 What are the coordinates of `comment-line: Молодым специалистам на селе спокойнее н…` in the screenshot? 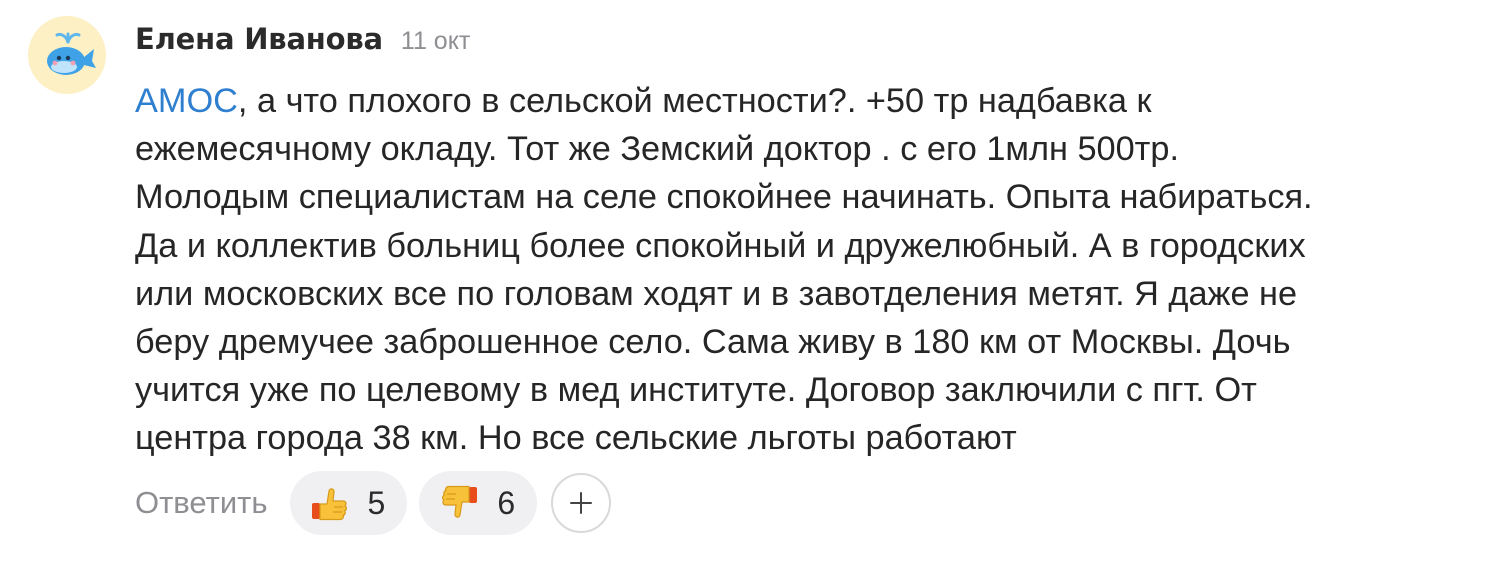 It's located at (724, 197).